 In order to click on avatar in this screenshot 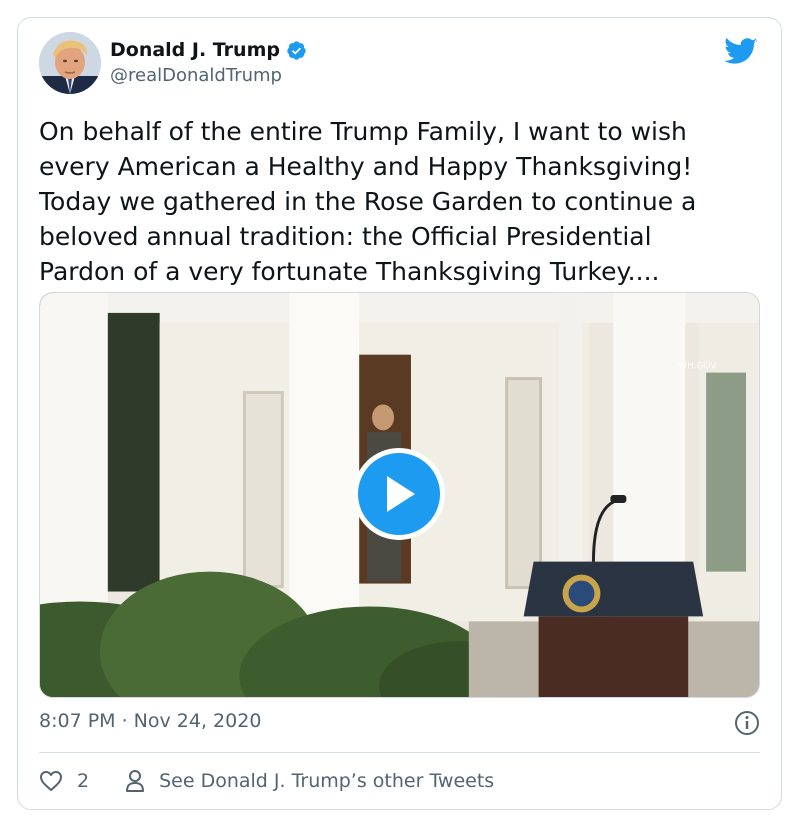, I will do `click(70, 63)`.